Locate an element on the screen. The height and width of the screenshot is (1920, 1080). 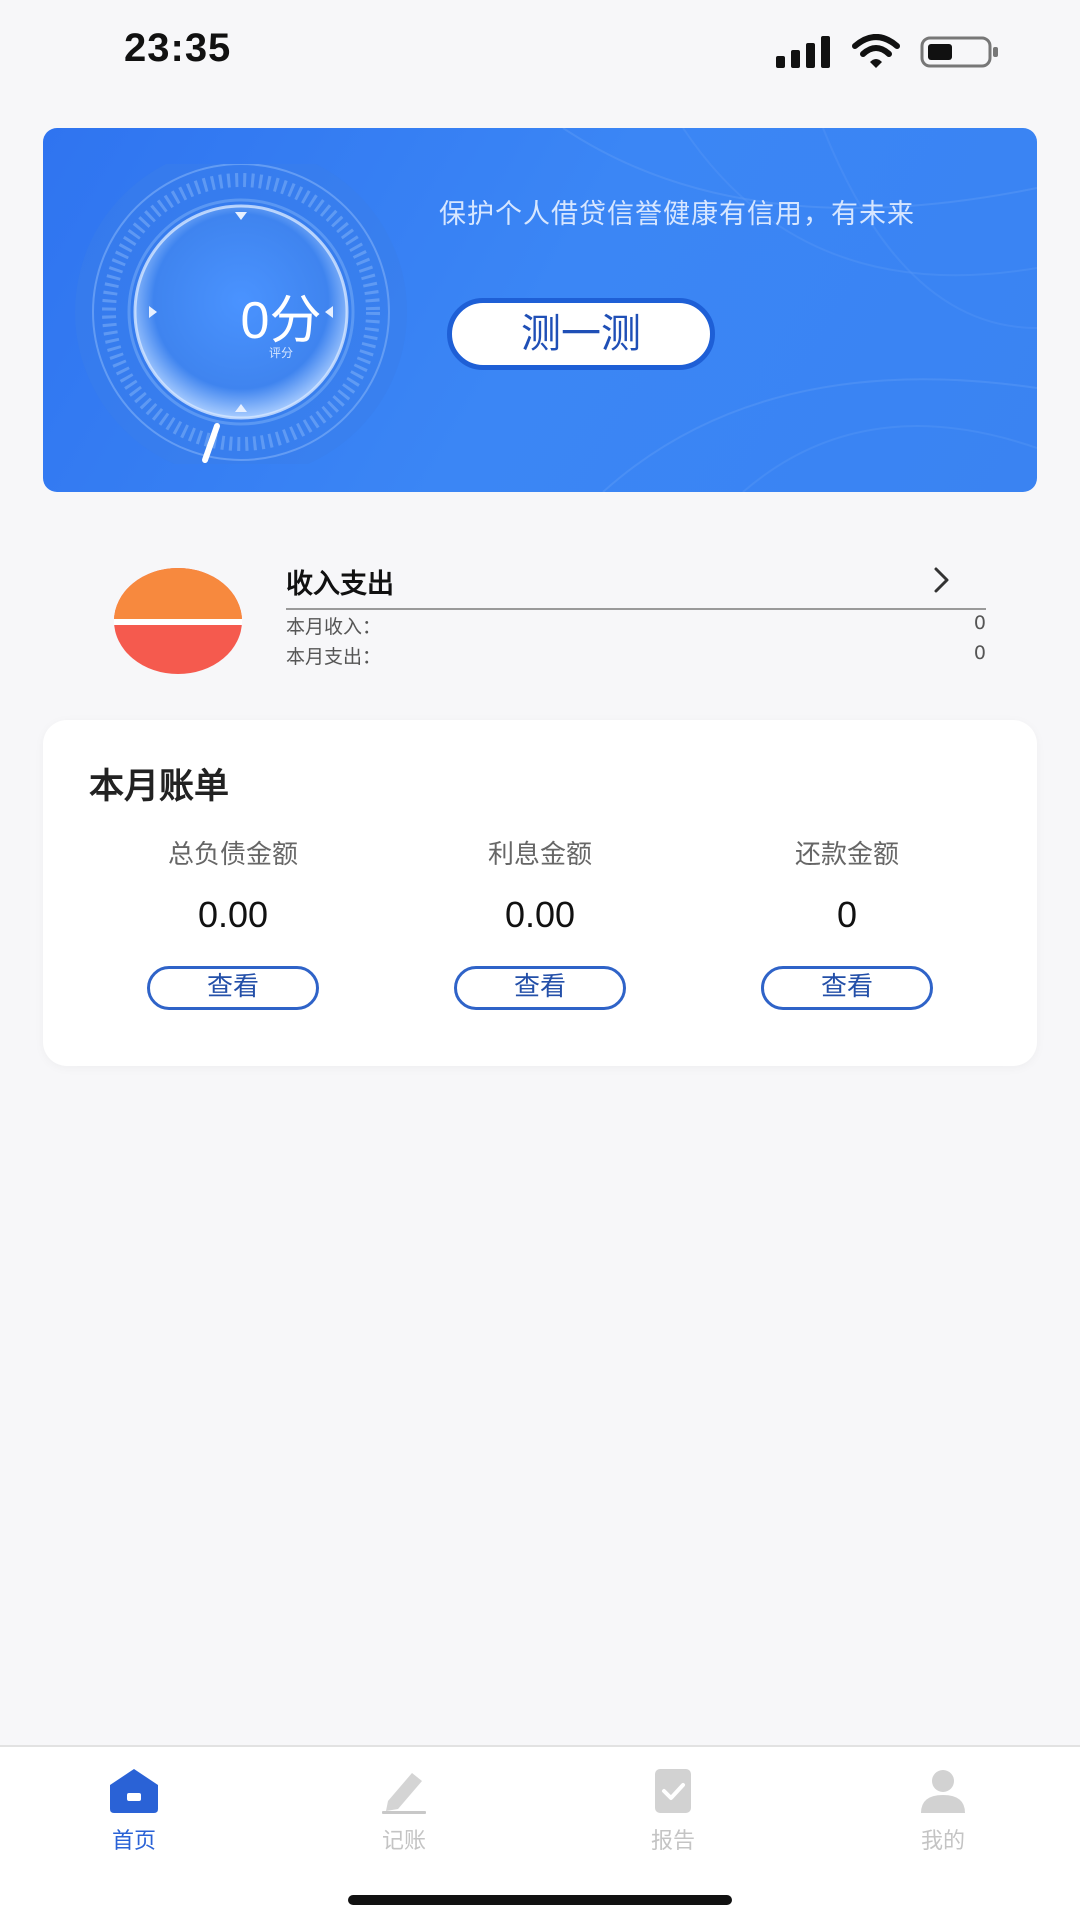
month-income-value: 0 is located at coordinates (979, 623).